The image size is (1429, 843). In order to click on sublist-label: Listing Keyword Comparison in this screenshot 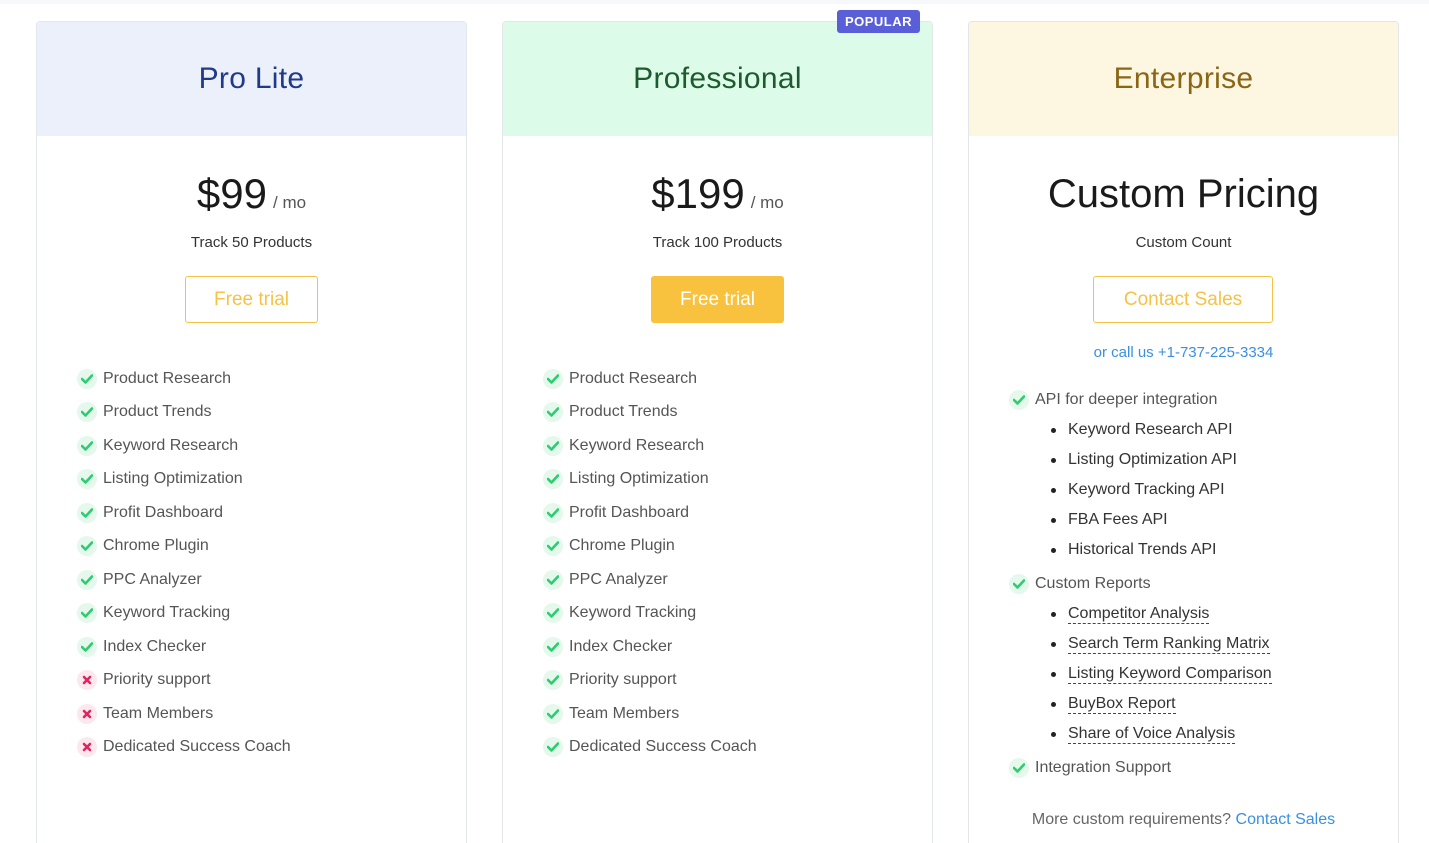, I will do `click(1170, 674)`.